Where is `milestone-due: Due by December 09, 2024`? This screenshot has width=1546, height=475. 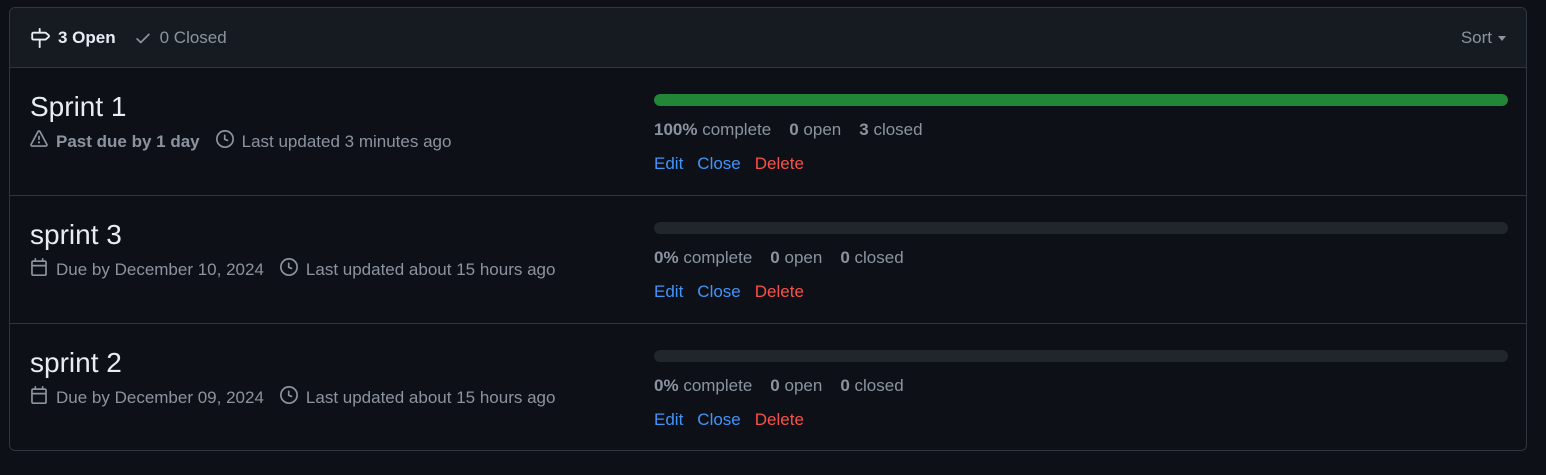
milestone-due: Due by December 09, 2024 is located at coordinates (147, 397).